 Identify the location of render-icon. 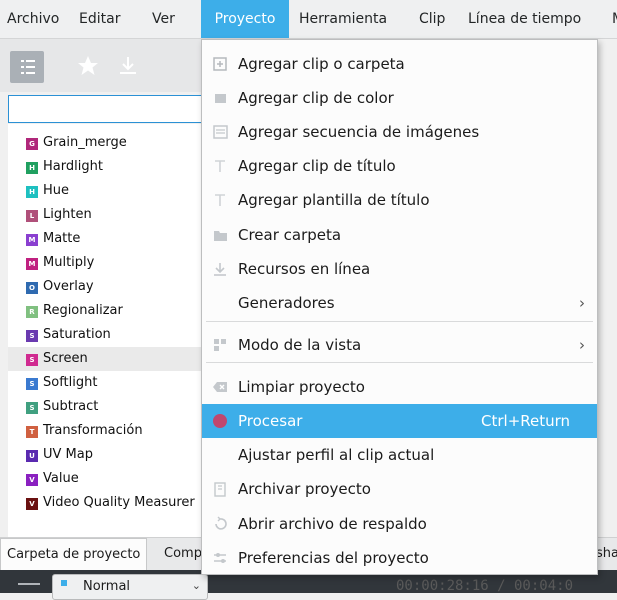
(220, 421).